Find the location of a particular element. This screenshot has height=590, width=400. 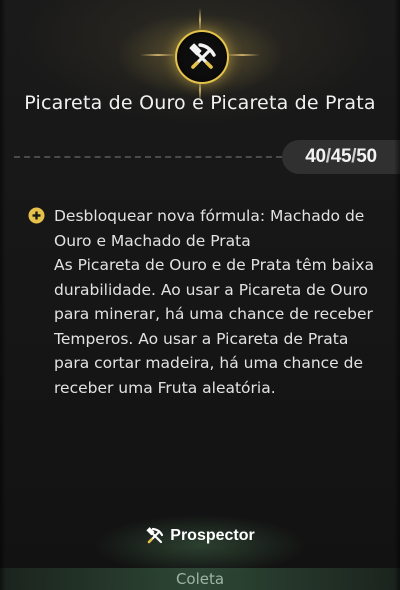

skill-emblem is located at coordinates (202, 57).